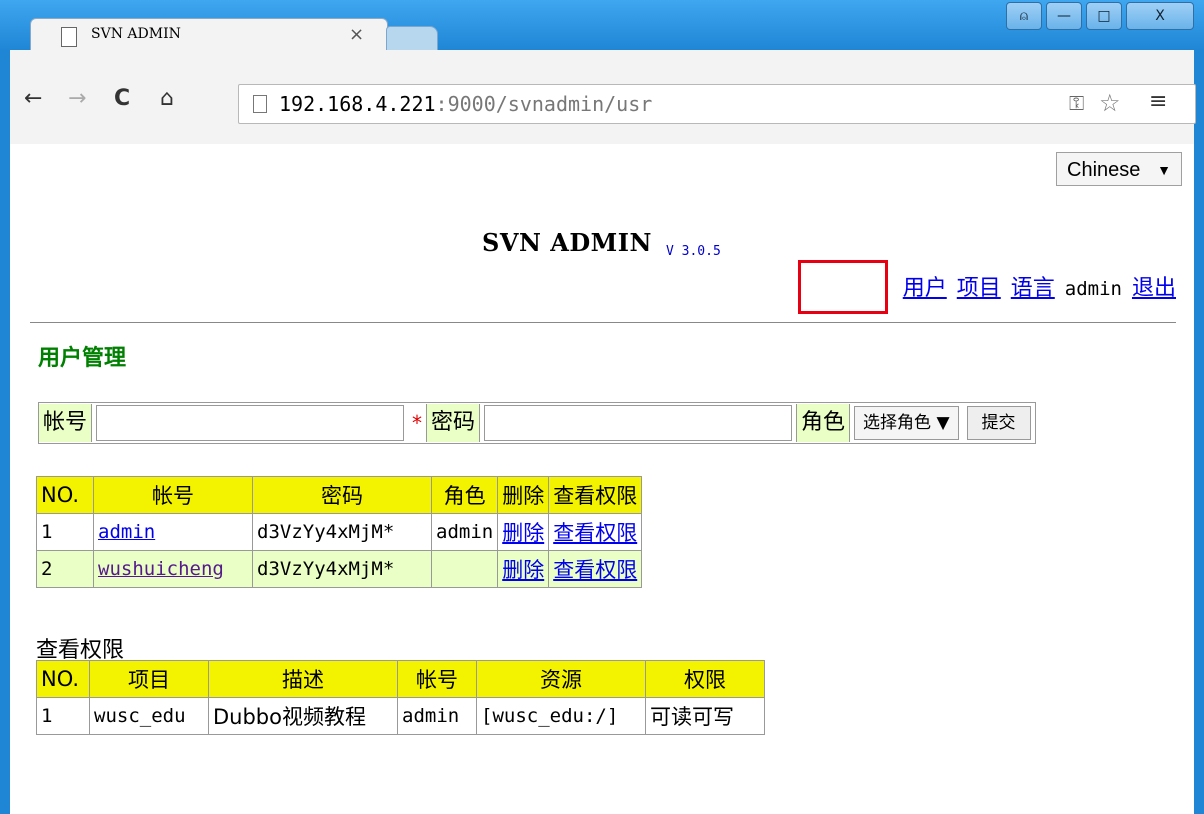 This screenshot has height=814, width=1204. I want to click on col-header-delete: 删除, so click(523, 495).